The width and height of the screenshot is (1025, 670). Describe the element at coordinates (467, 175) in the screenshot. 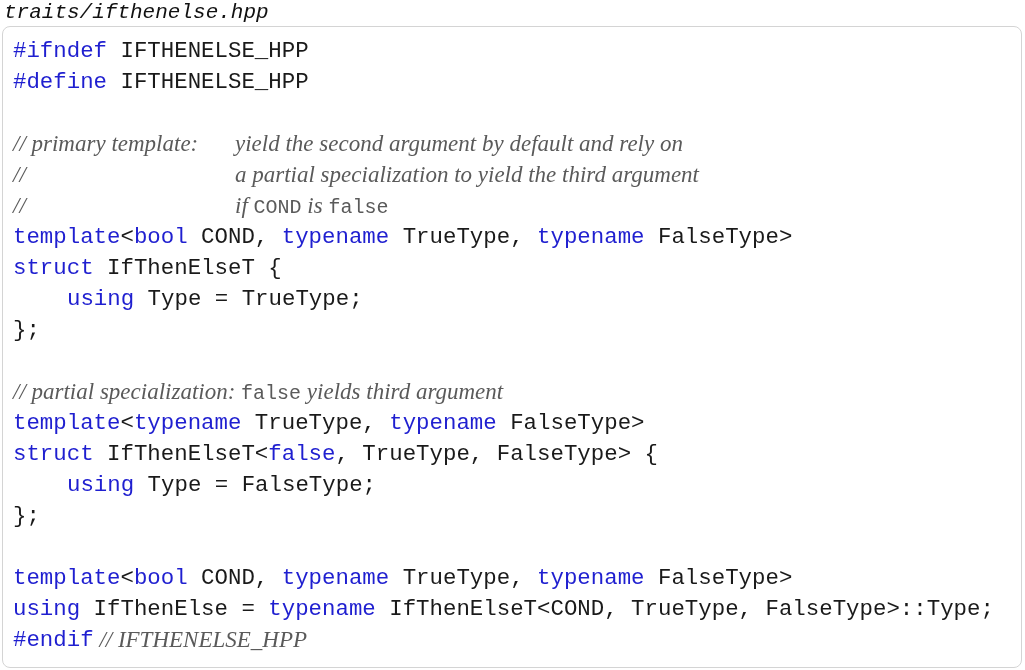

I see `code-comment: a partial specialization to yield the third argument` at that location.